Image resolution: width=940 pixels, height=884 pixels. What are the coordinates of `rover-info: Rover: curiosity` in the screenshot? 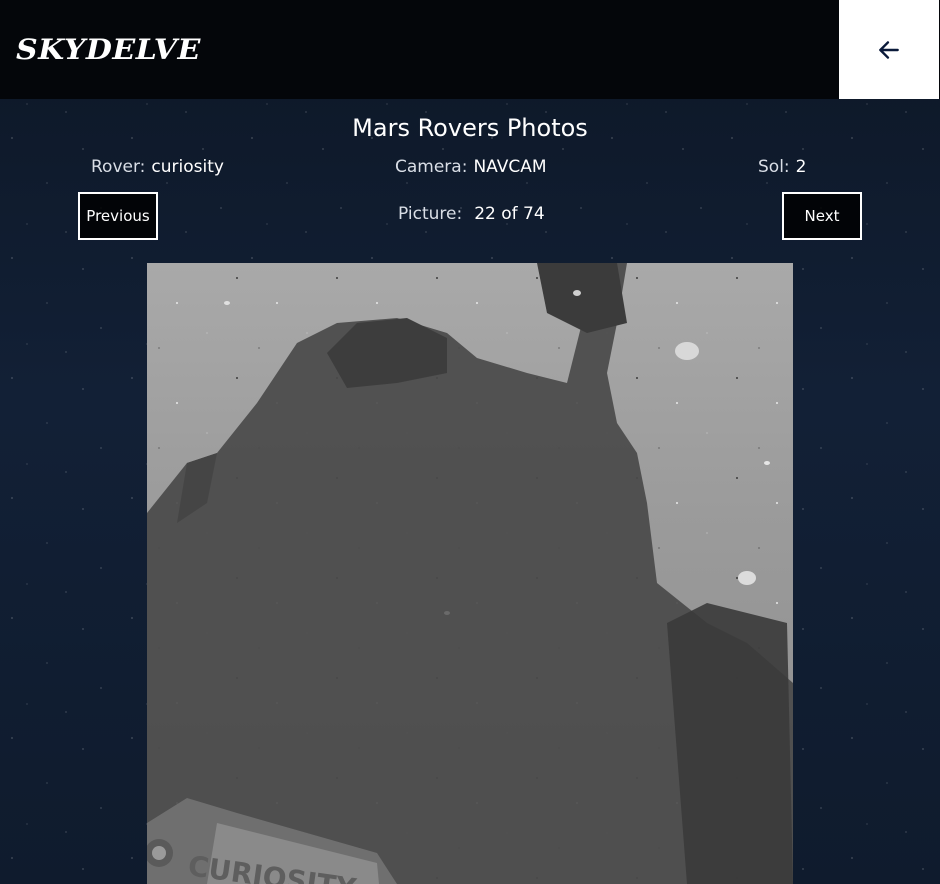 It's located at (157, 167).